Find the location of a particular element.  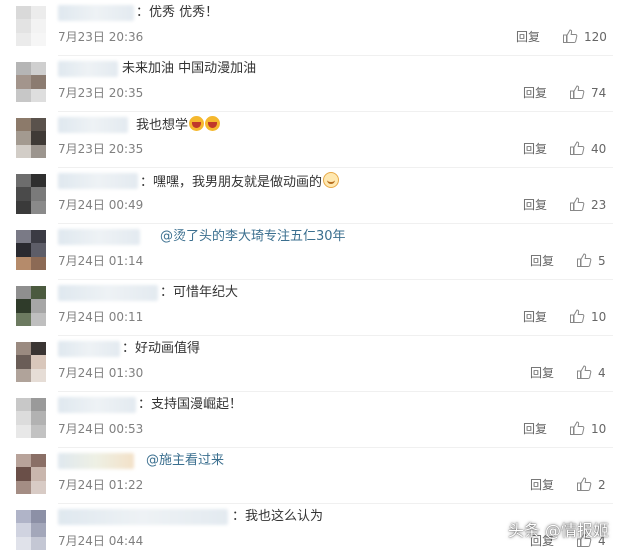

like-count: 23 is located at coordinates (599, 205).